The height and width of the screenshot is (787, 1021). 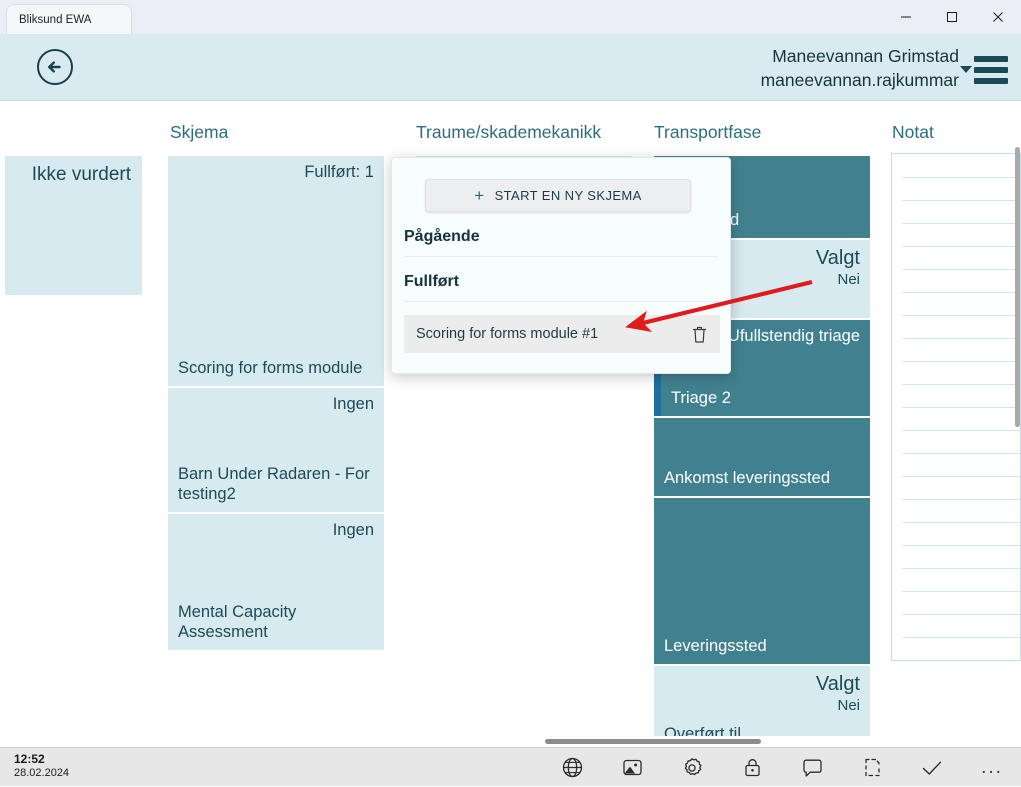 I want to click on start-new-form-button: + START EN NY SKJEMA, so click(x=558, y=195).